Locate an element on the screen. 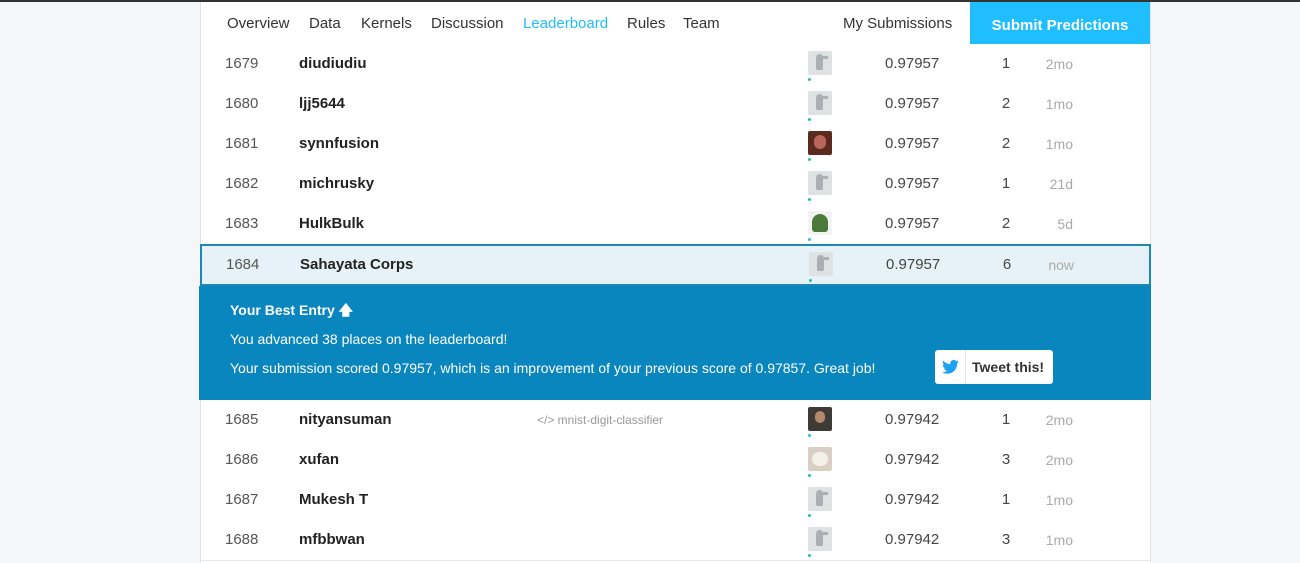 This screenshot has height=563, width=1300. team-name: mfbbwan is located at coordinates (419, 540).